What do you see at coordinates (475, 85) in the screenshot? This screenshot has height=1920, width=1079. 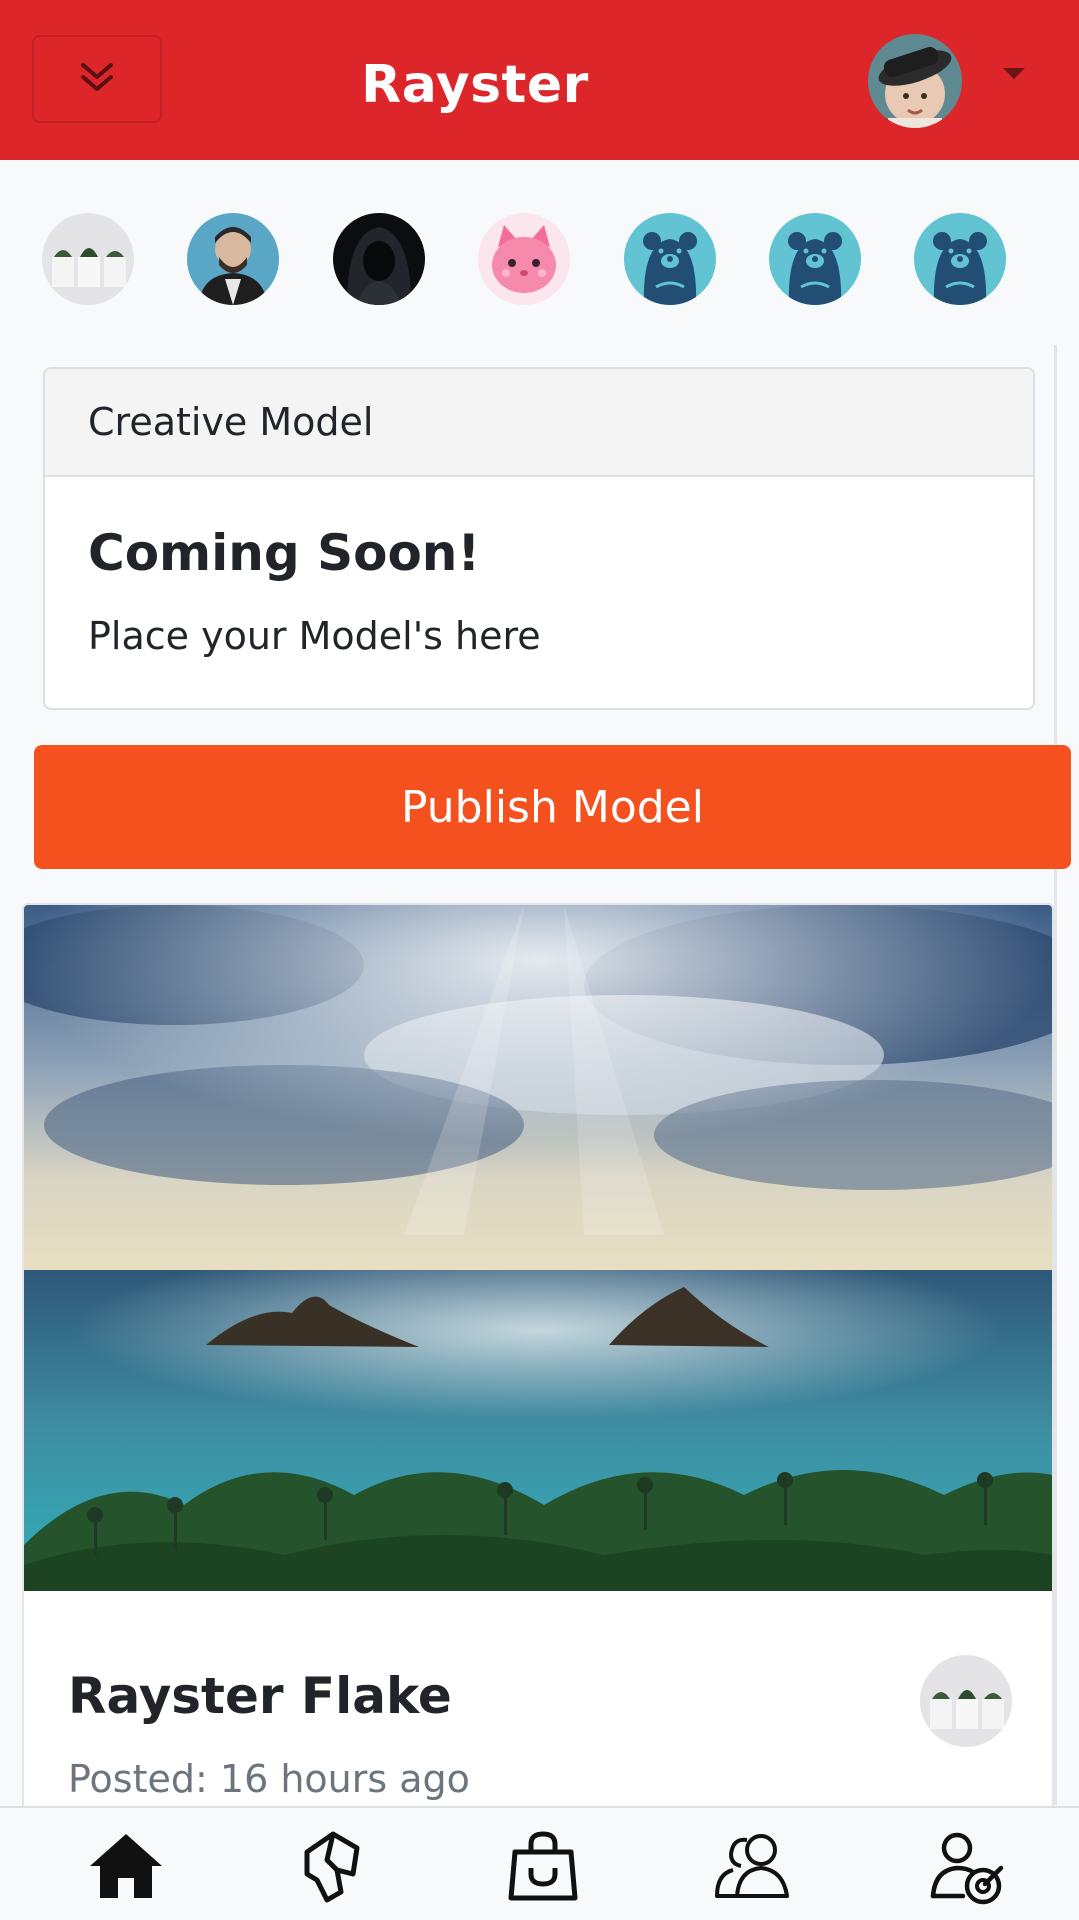 I see `brand-title: Rayster` at bounding box center [475, 85].